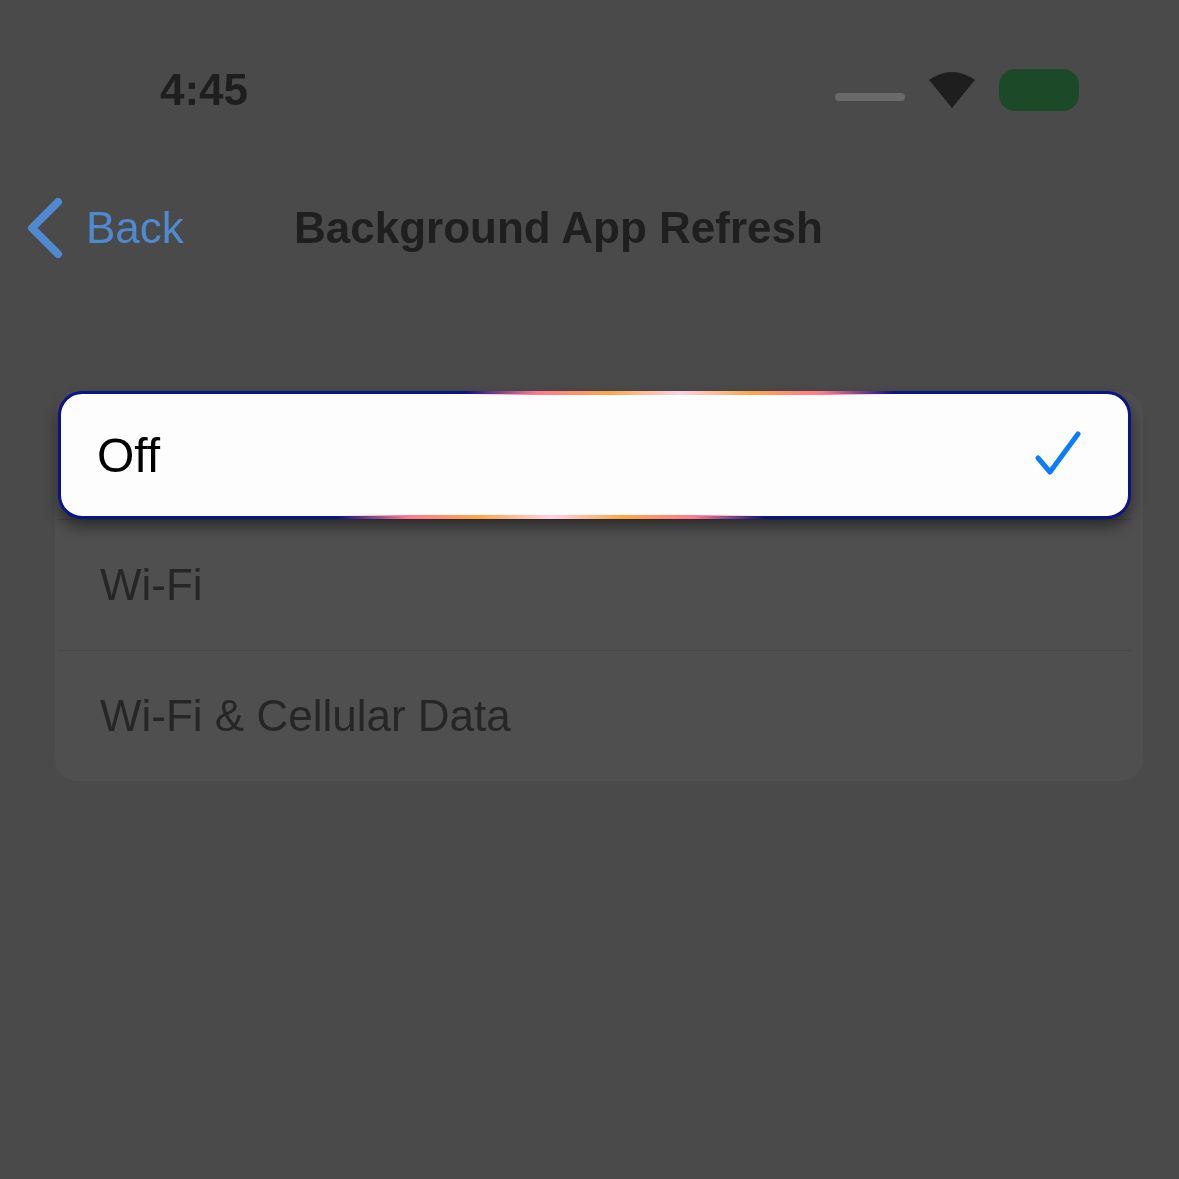 The image size is (1179, 1179). What do you see at coordinates (594, 455) in the screenshot?
I see `option-row: Off` at bounding box center [594, 455].